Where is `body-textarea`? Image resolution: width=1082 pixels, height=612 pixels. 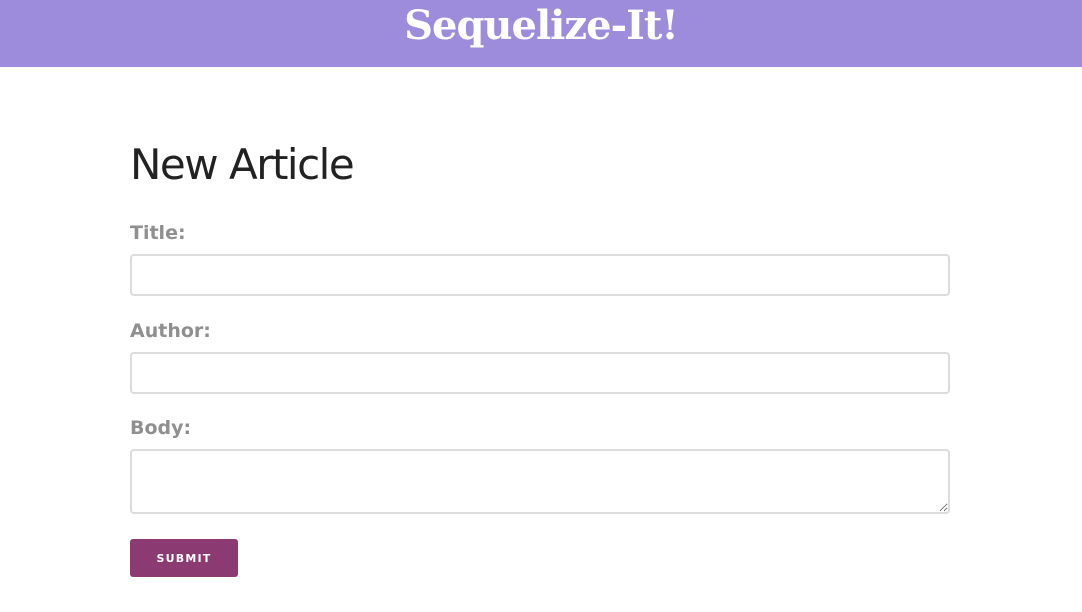 body-textarea is located at coordinates (540, 481).